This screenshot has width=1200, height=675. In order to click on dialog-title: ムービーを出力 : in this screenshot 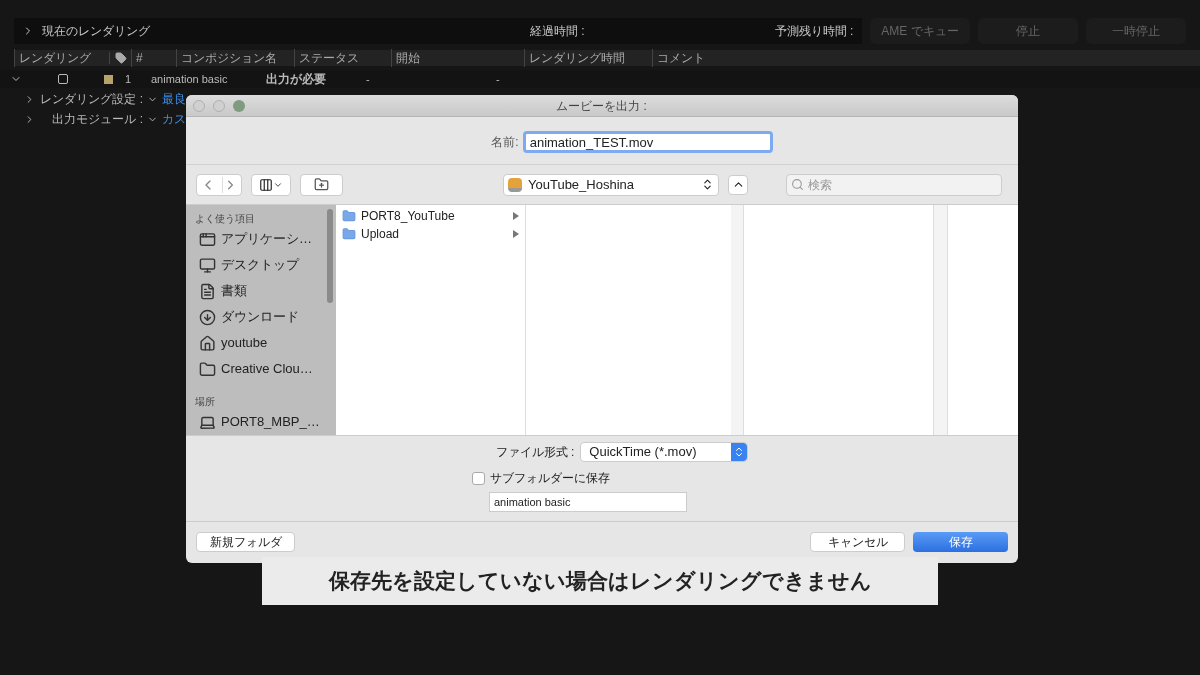, I will do `click(601, 106)`.